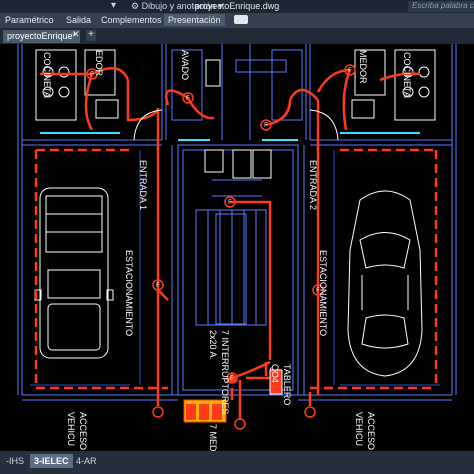  Describe the element at coordinates (76, 34) in the screenshot. I see `close-icon: ✕` at that location.